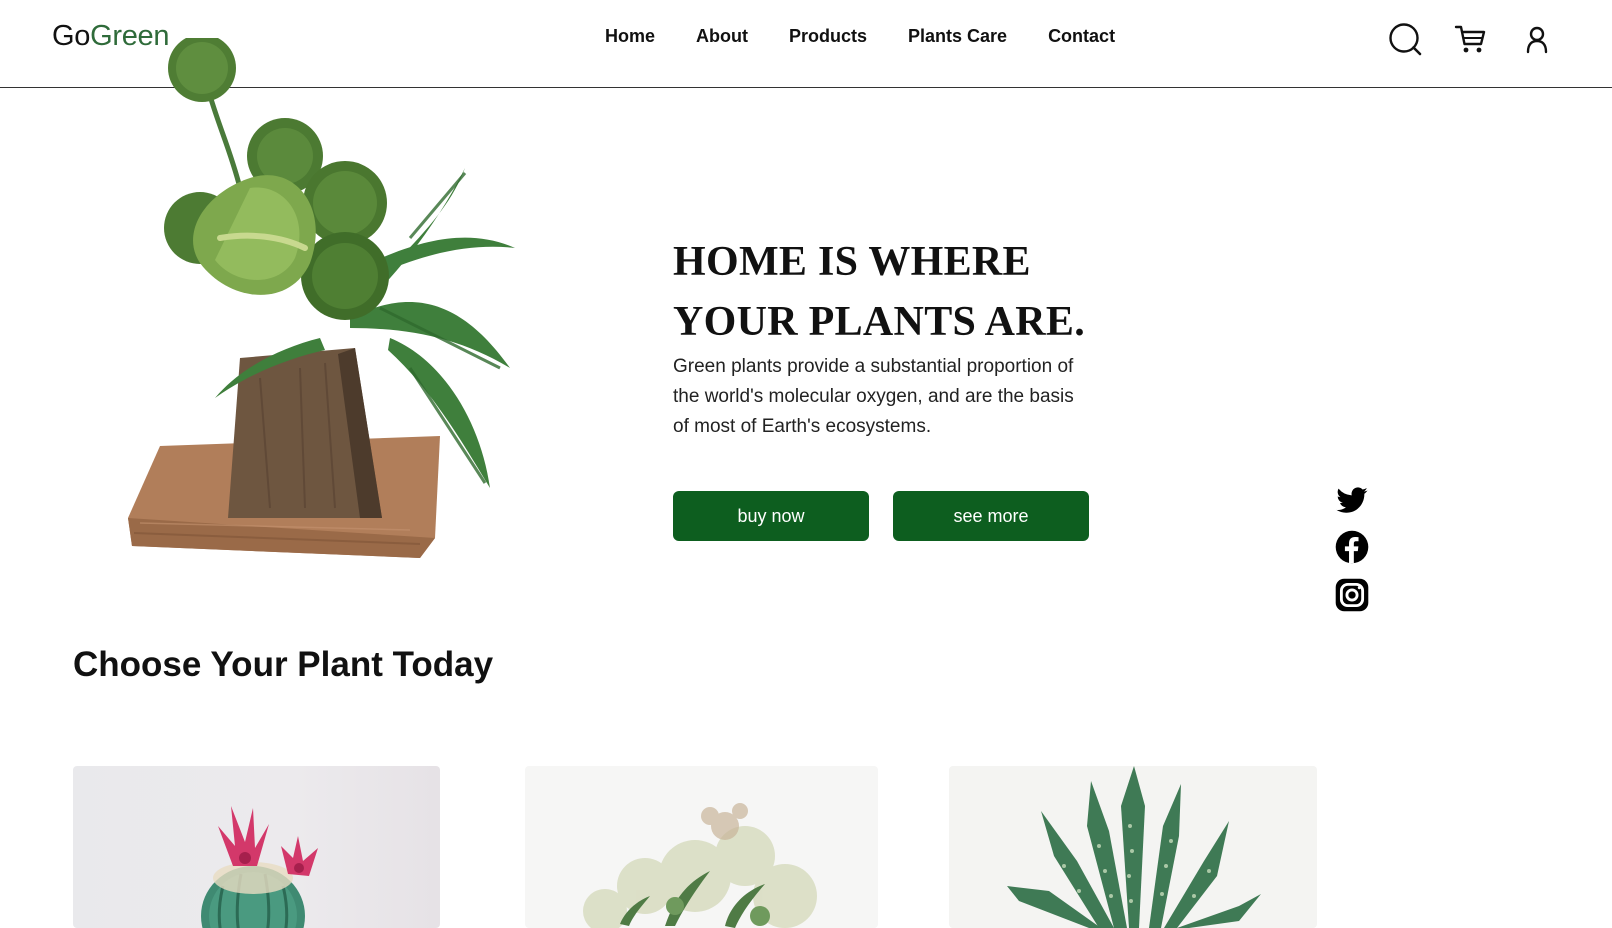 The image size is (1612, 928). What do you see at coordinates (1405, 39) in the screenshot?
I see `search-icon` at bounding box center [1405, 39].